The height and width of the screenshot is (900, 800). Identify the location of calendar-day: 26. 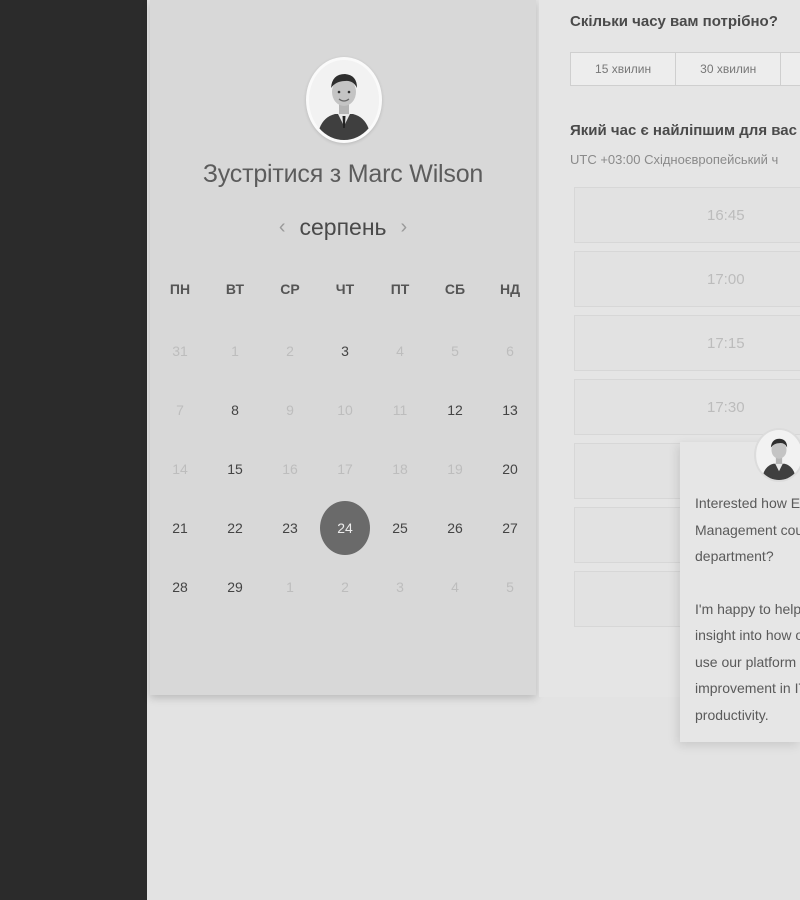
(455, 528).